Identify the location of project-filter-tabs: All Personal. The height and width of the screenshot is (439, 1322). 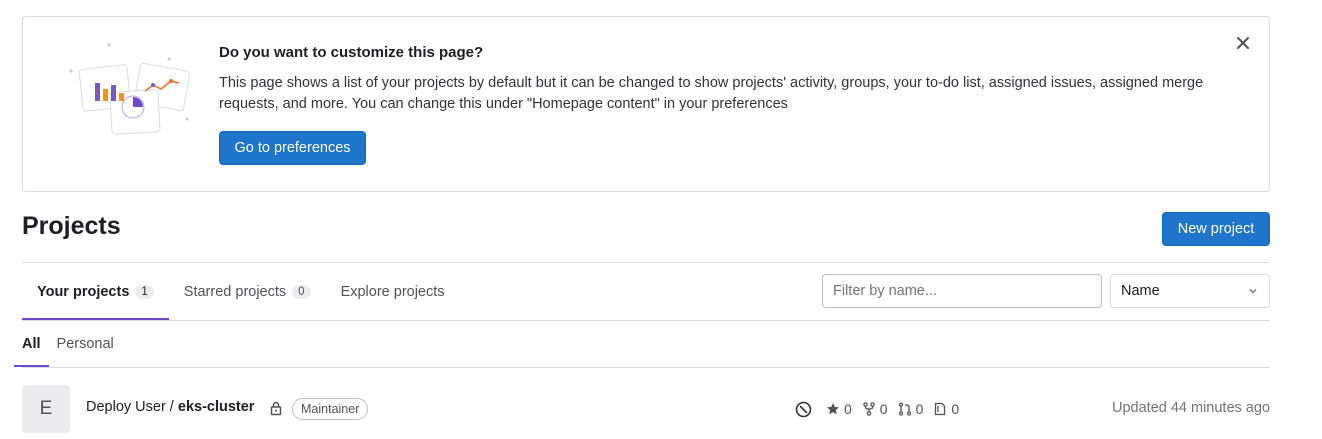
(72, 344).